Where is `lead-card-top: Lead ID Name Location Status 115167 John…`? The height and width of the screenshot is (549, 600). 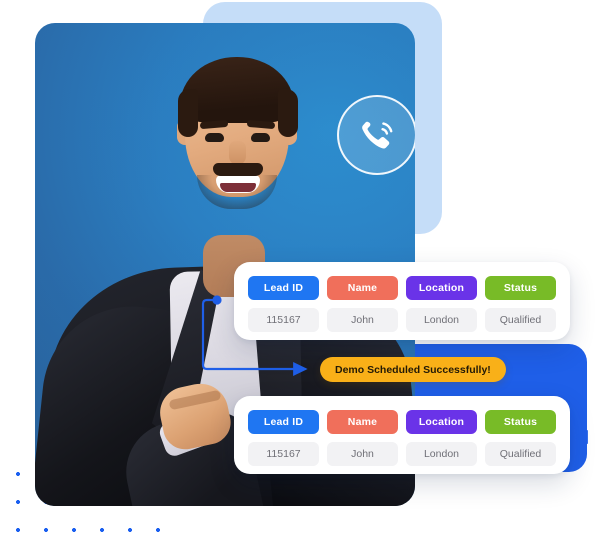
lead-card-top: Lead ID Name Location Status 115167 John… is located at coordinates (402, 301).